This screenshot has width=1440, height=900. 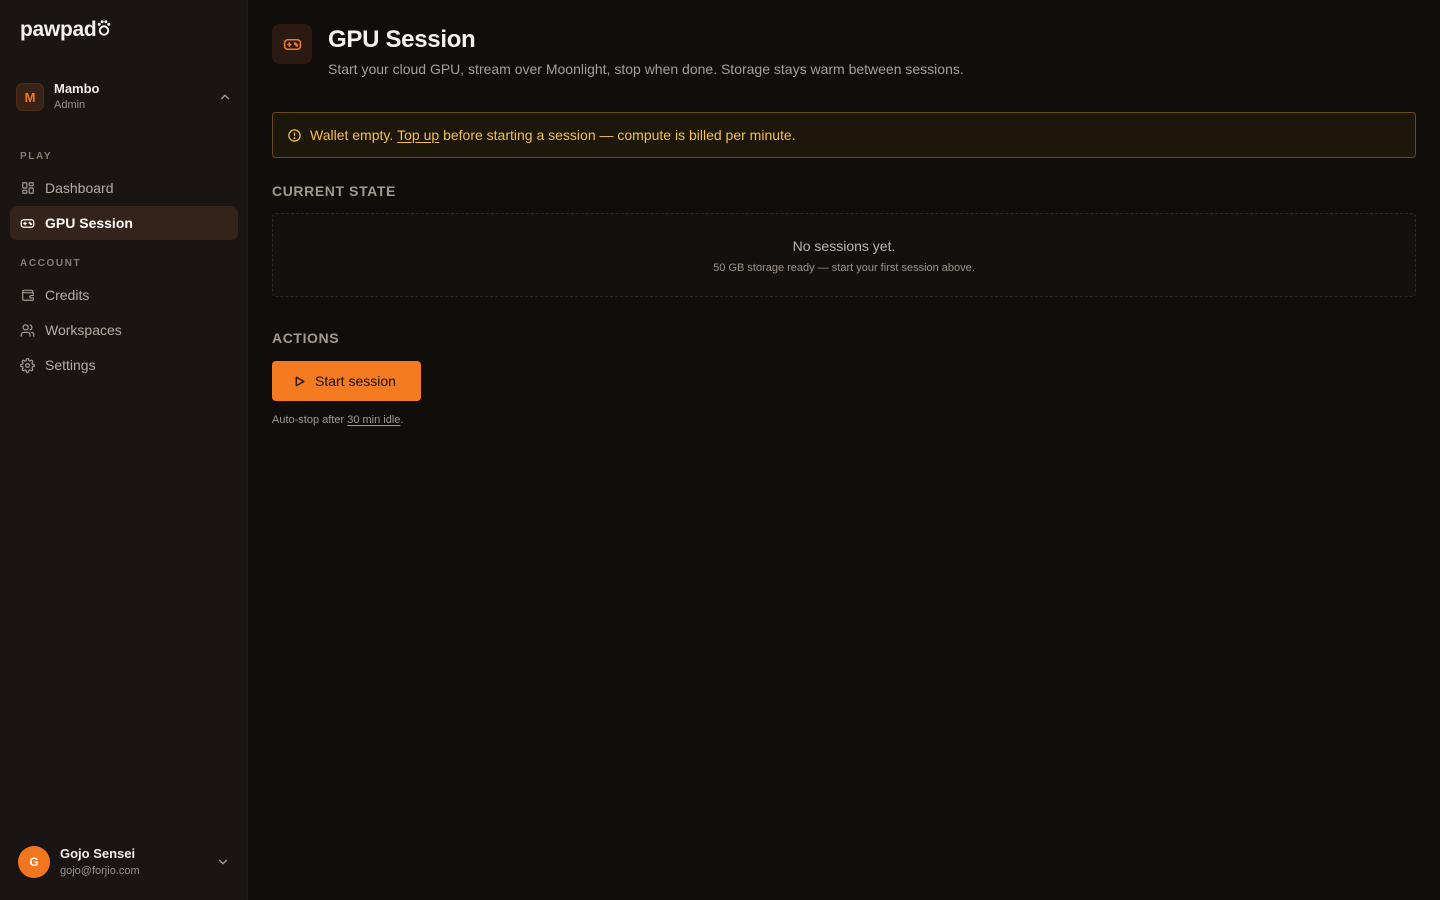 I want to click on auto-stop-suffix: ., so click(x=402, y=420).